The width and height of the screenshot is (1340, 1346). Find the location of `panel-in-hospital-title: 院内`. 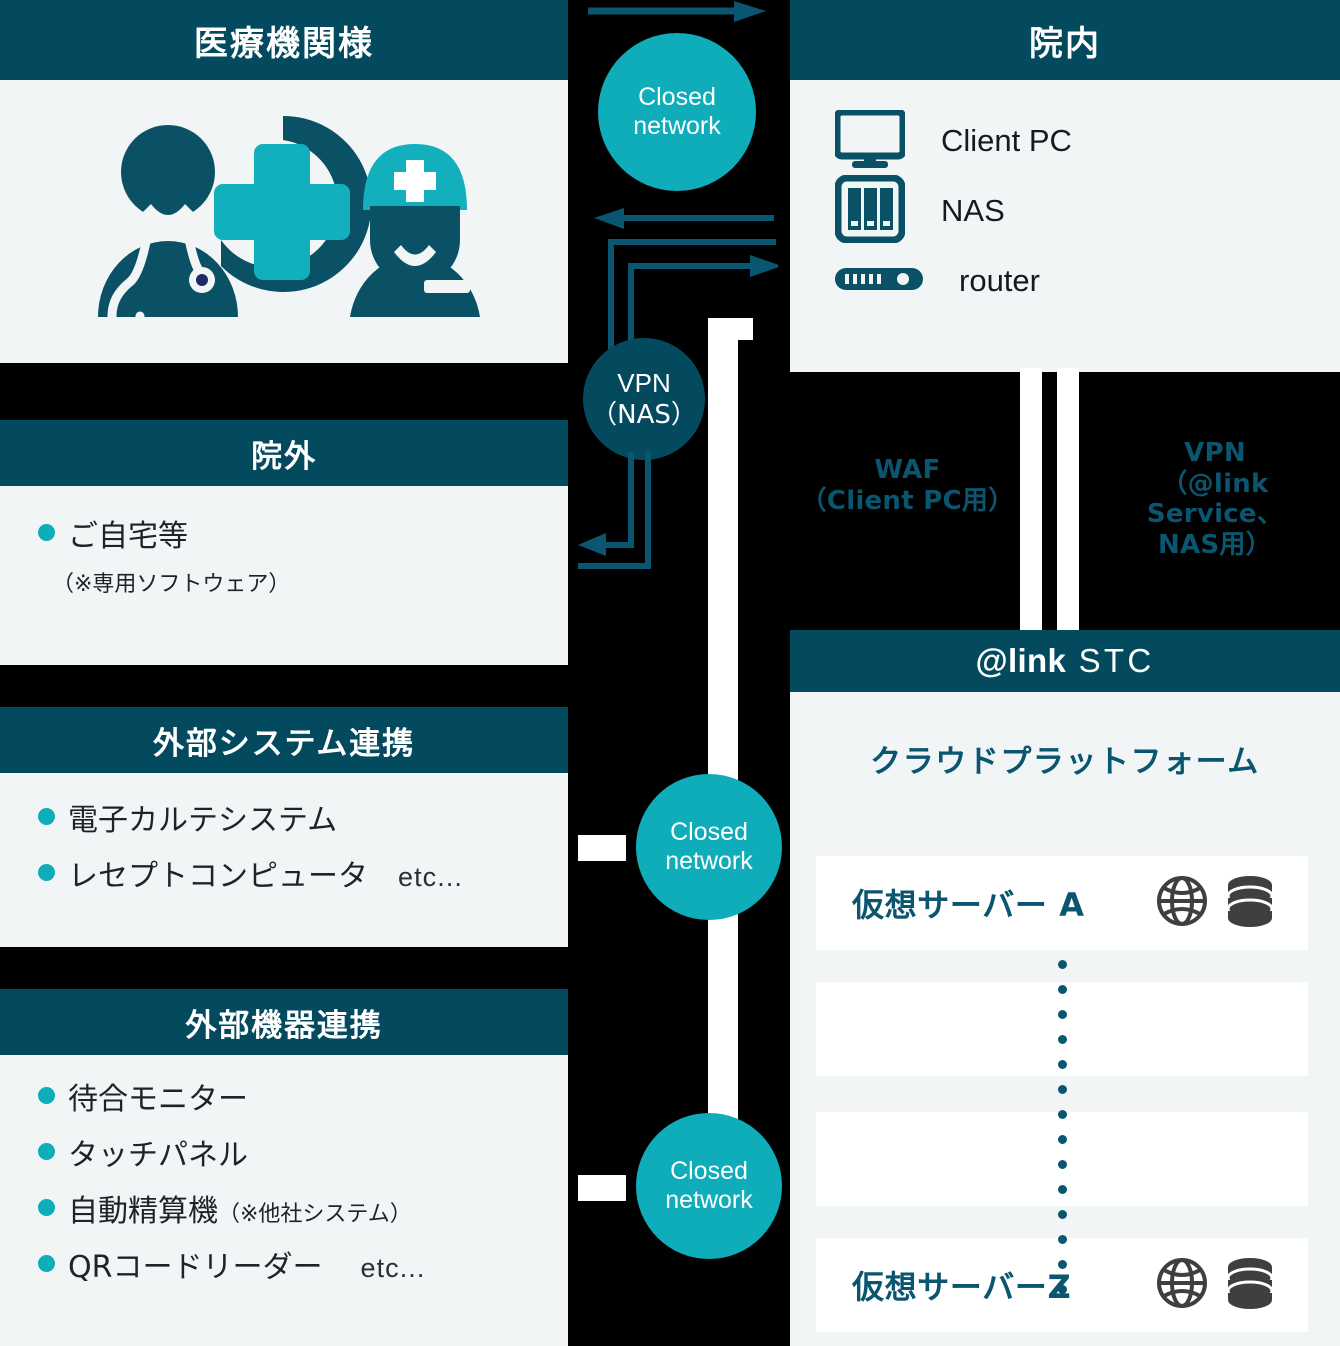

panel-in-hospital-title: 院内 is located at coordinates (1065, 40).